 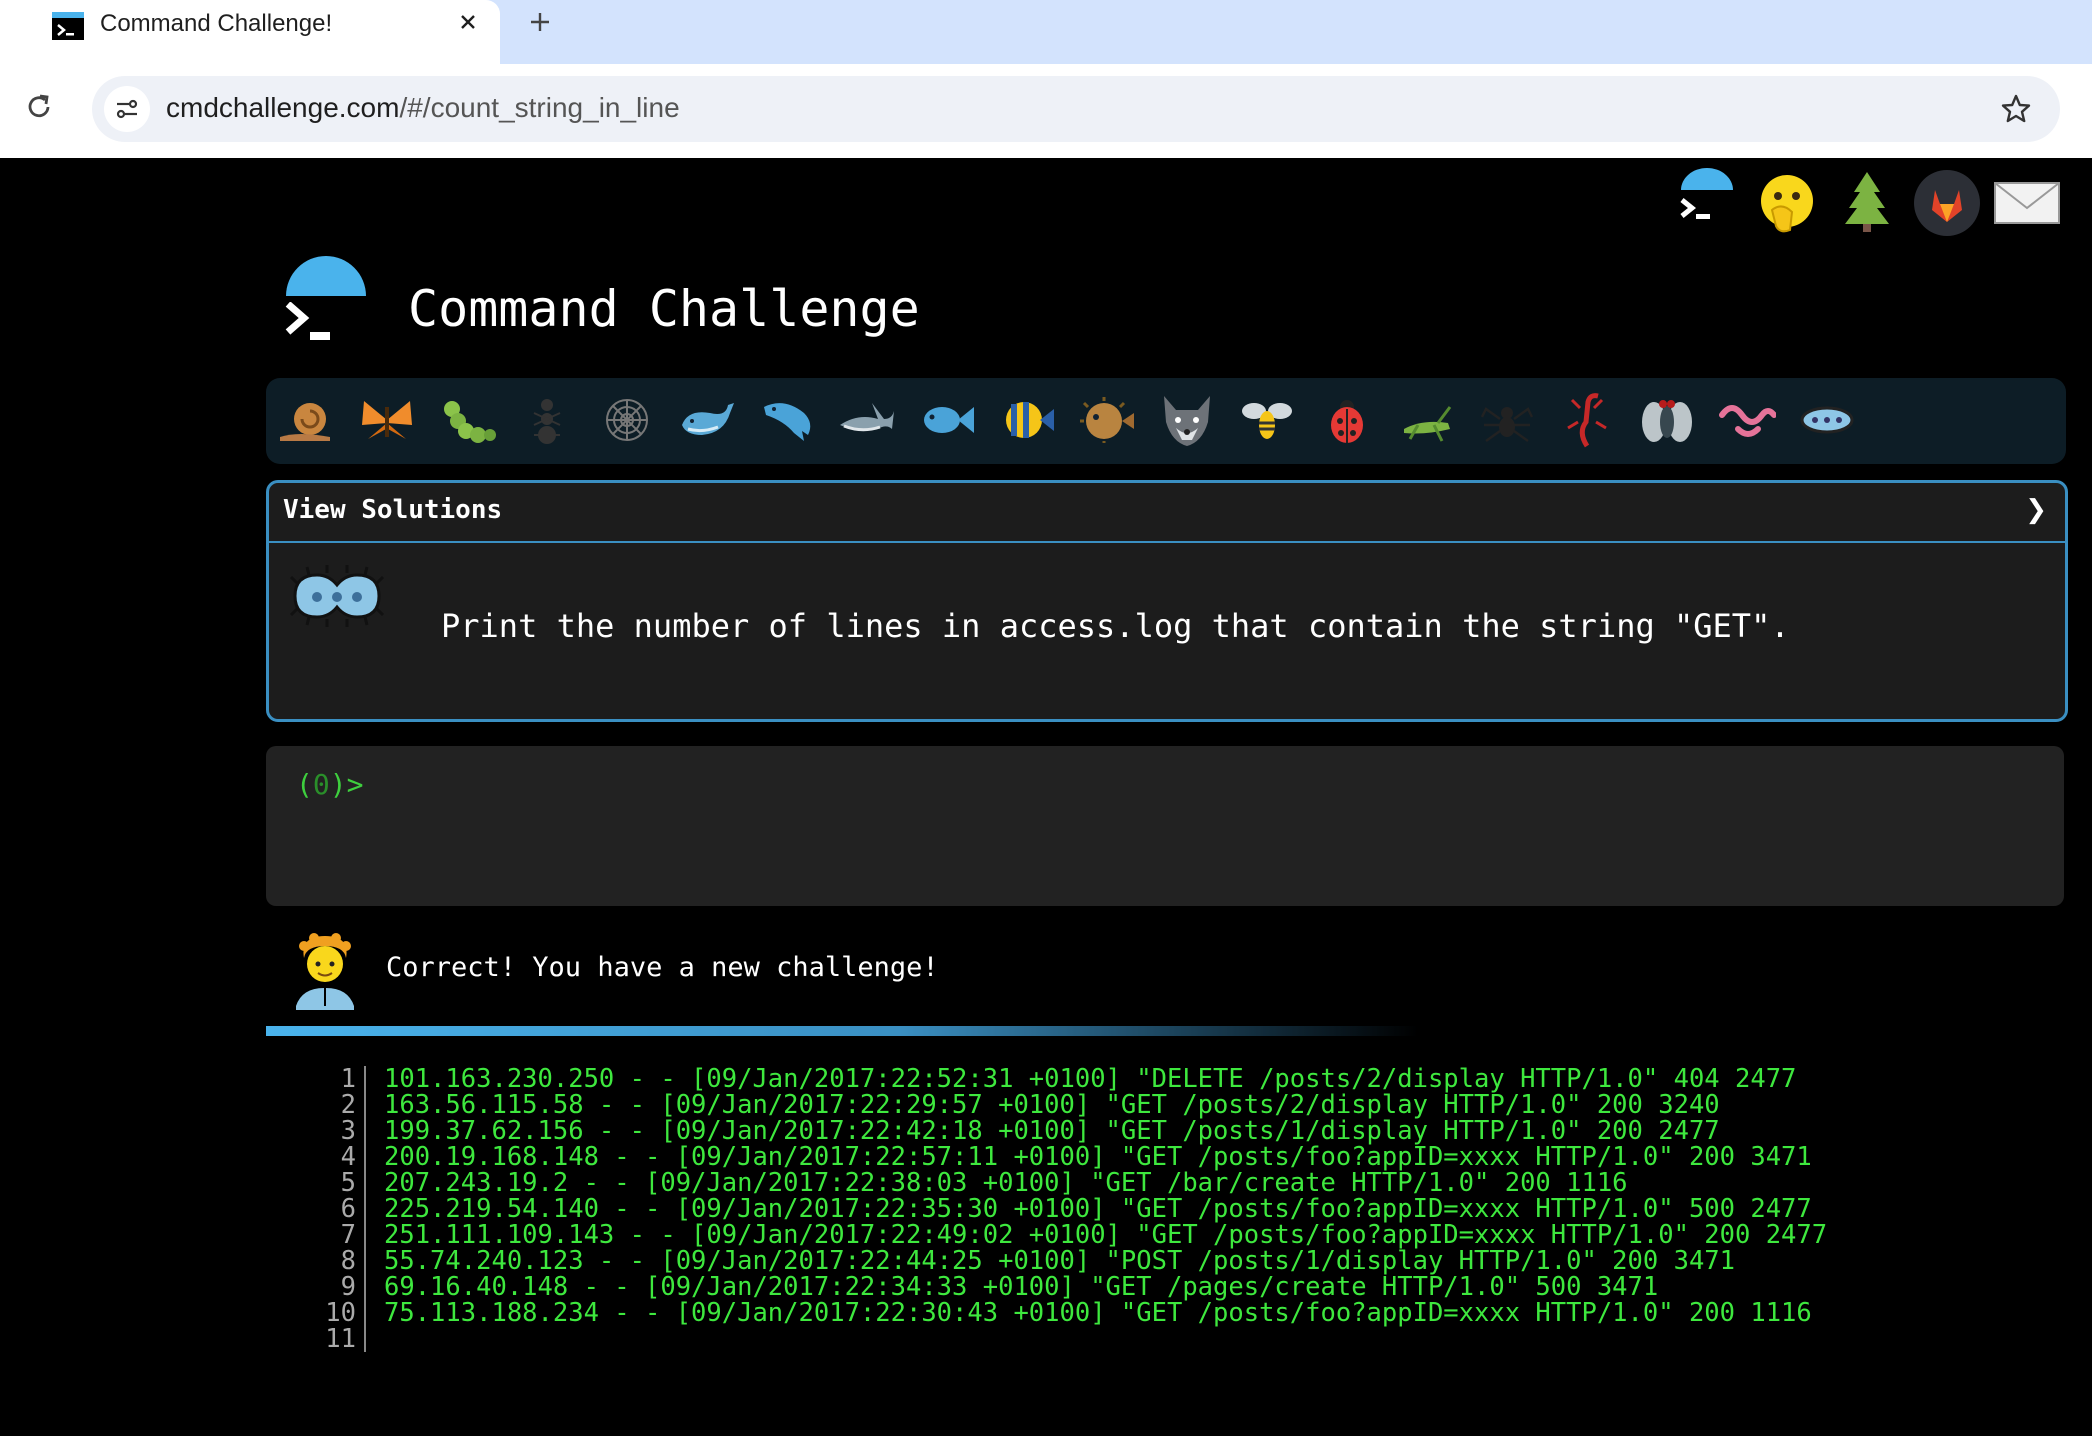 I want to click on spider-web-icon, so click(x=627, y=420).